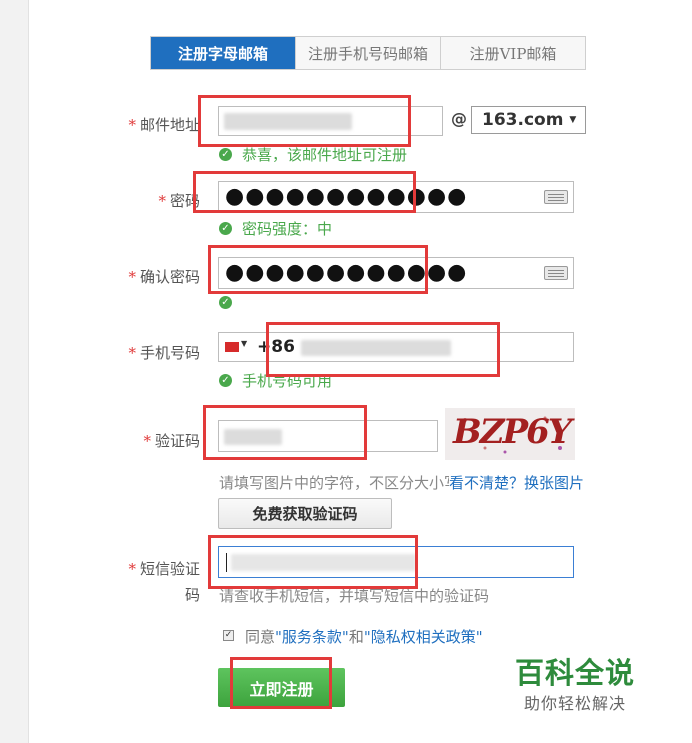 The width and height of the screenshot is (692, 743). I want to click on email-label: * 邮件地址, so click(164, 125).